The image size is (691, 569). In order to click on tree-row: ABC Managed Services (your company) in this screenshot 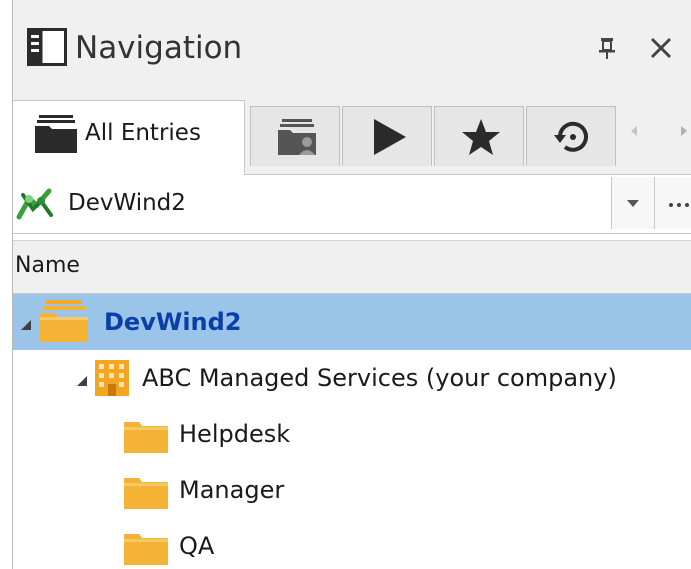, I will do `click(352, 378)`.